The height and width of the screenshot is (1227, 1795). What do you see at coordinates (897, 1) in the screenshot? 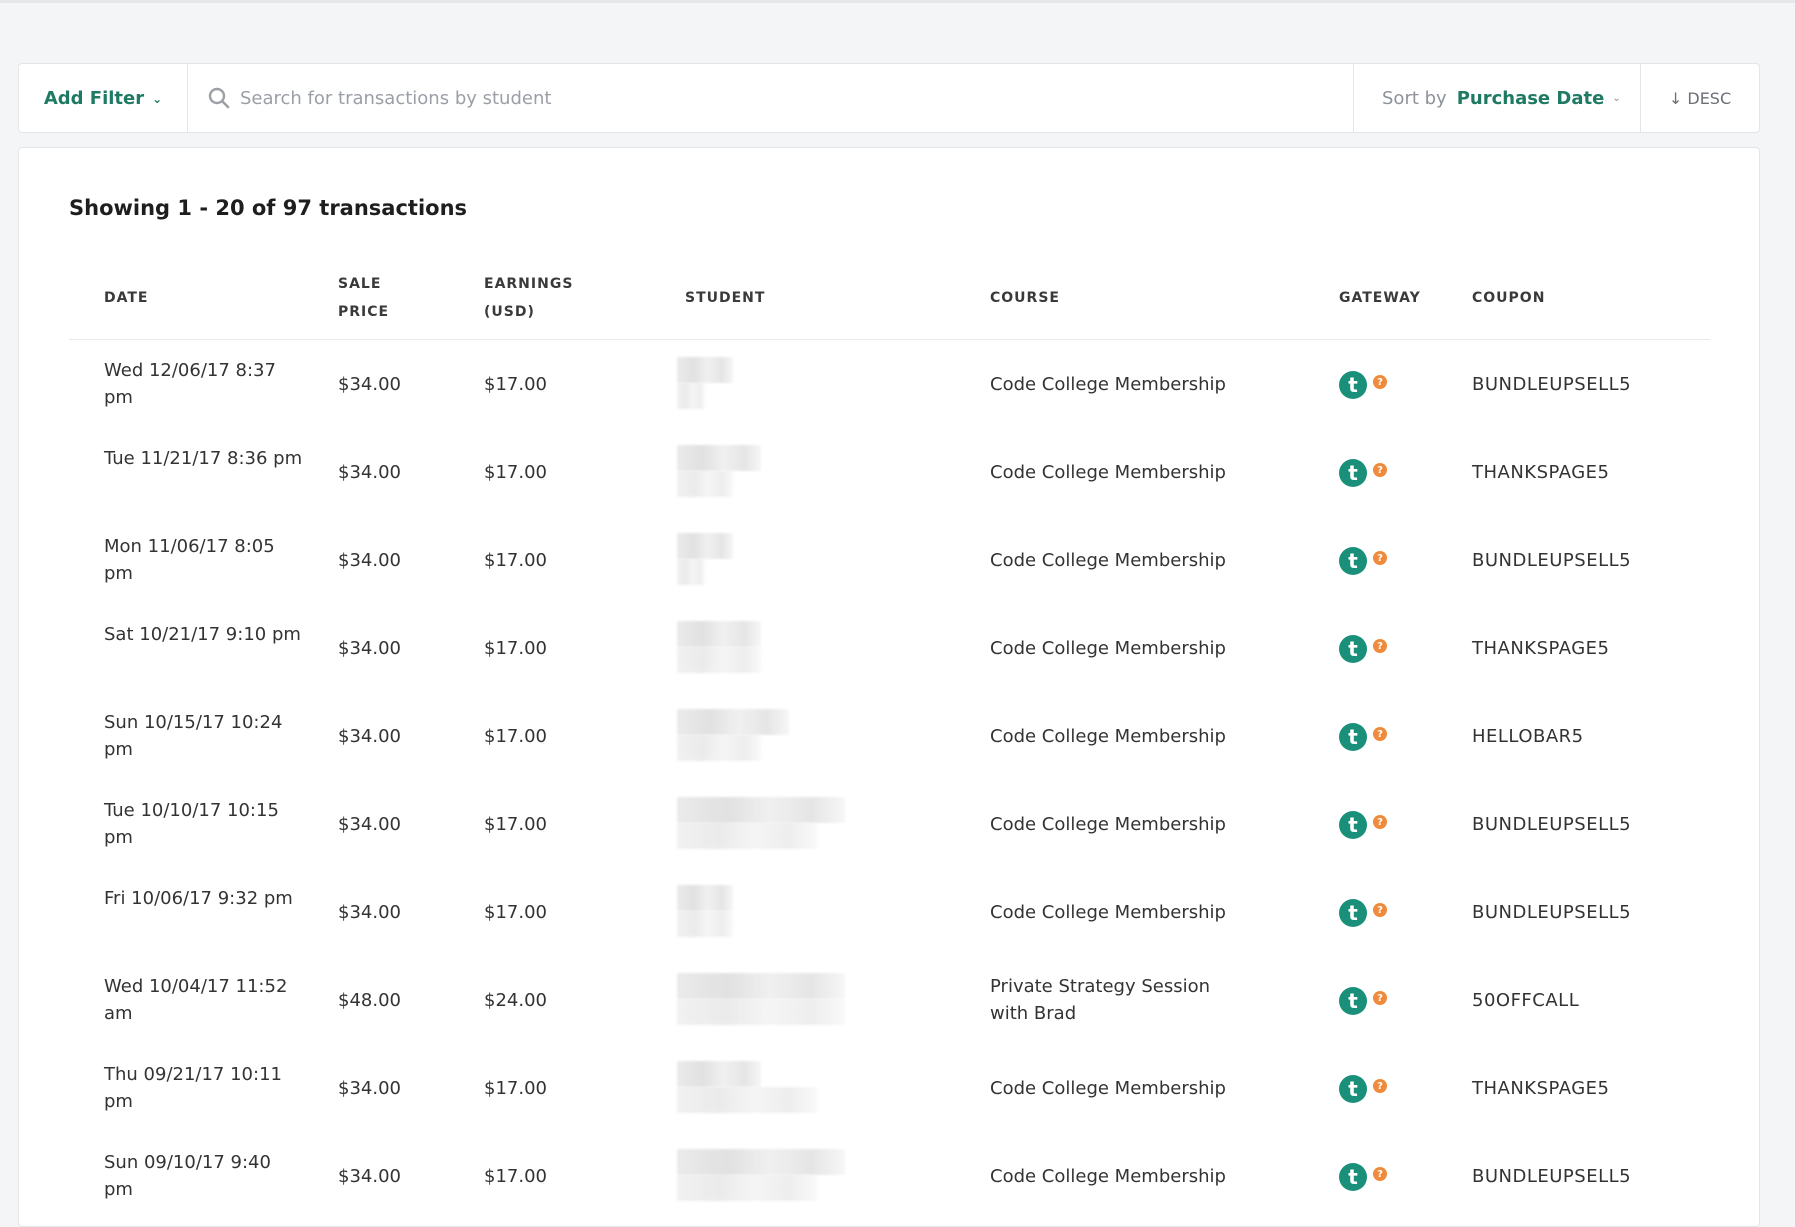
I see `top-divider` at bounding box center [897, 1].